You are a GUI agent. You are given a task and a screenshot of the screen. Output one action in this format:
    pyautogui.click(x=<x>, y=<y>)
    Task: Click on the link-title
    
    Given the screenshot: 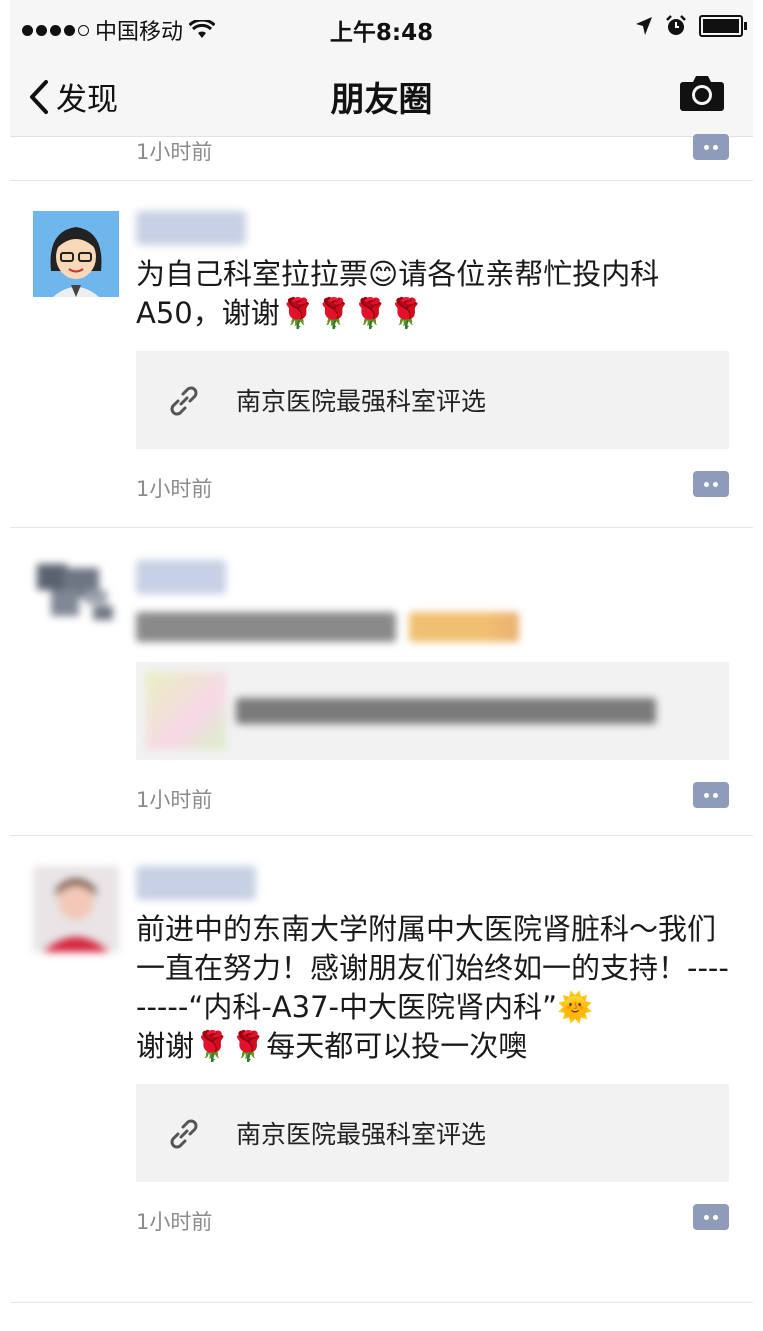 What is the action you would take?
    pyautogui.click(x=446, y=711)
    